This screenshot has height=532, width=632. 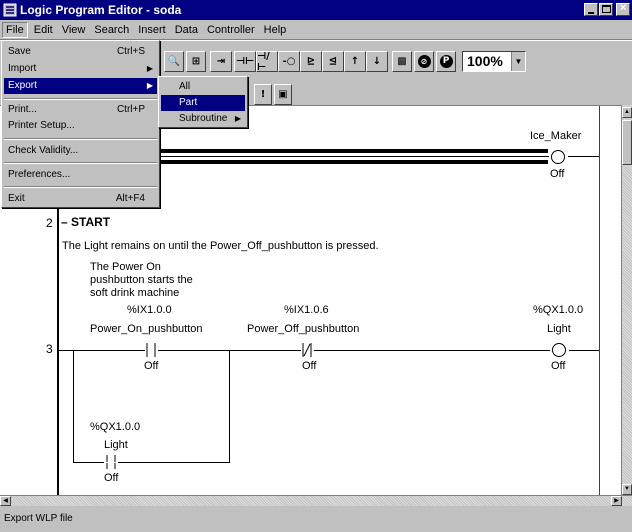 I want to click on coil-button: -○, so click(x=289, y=61).